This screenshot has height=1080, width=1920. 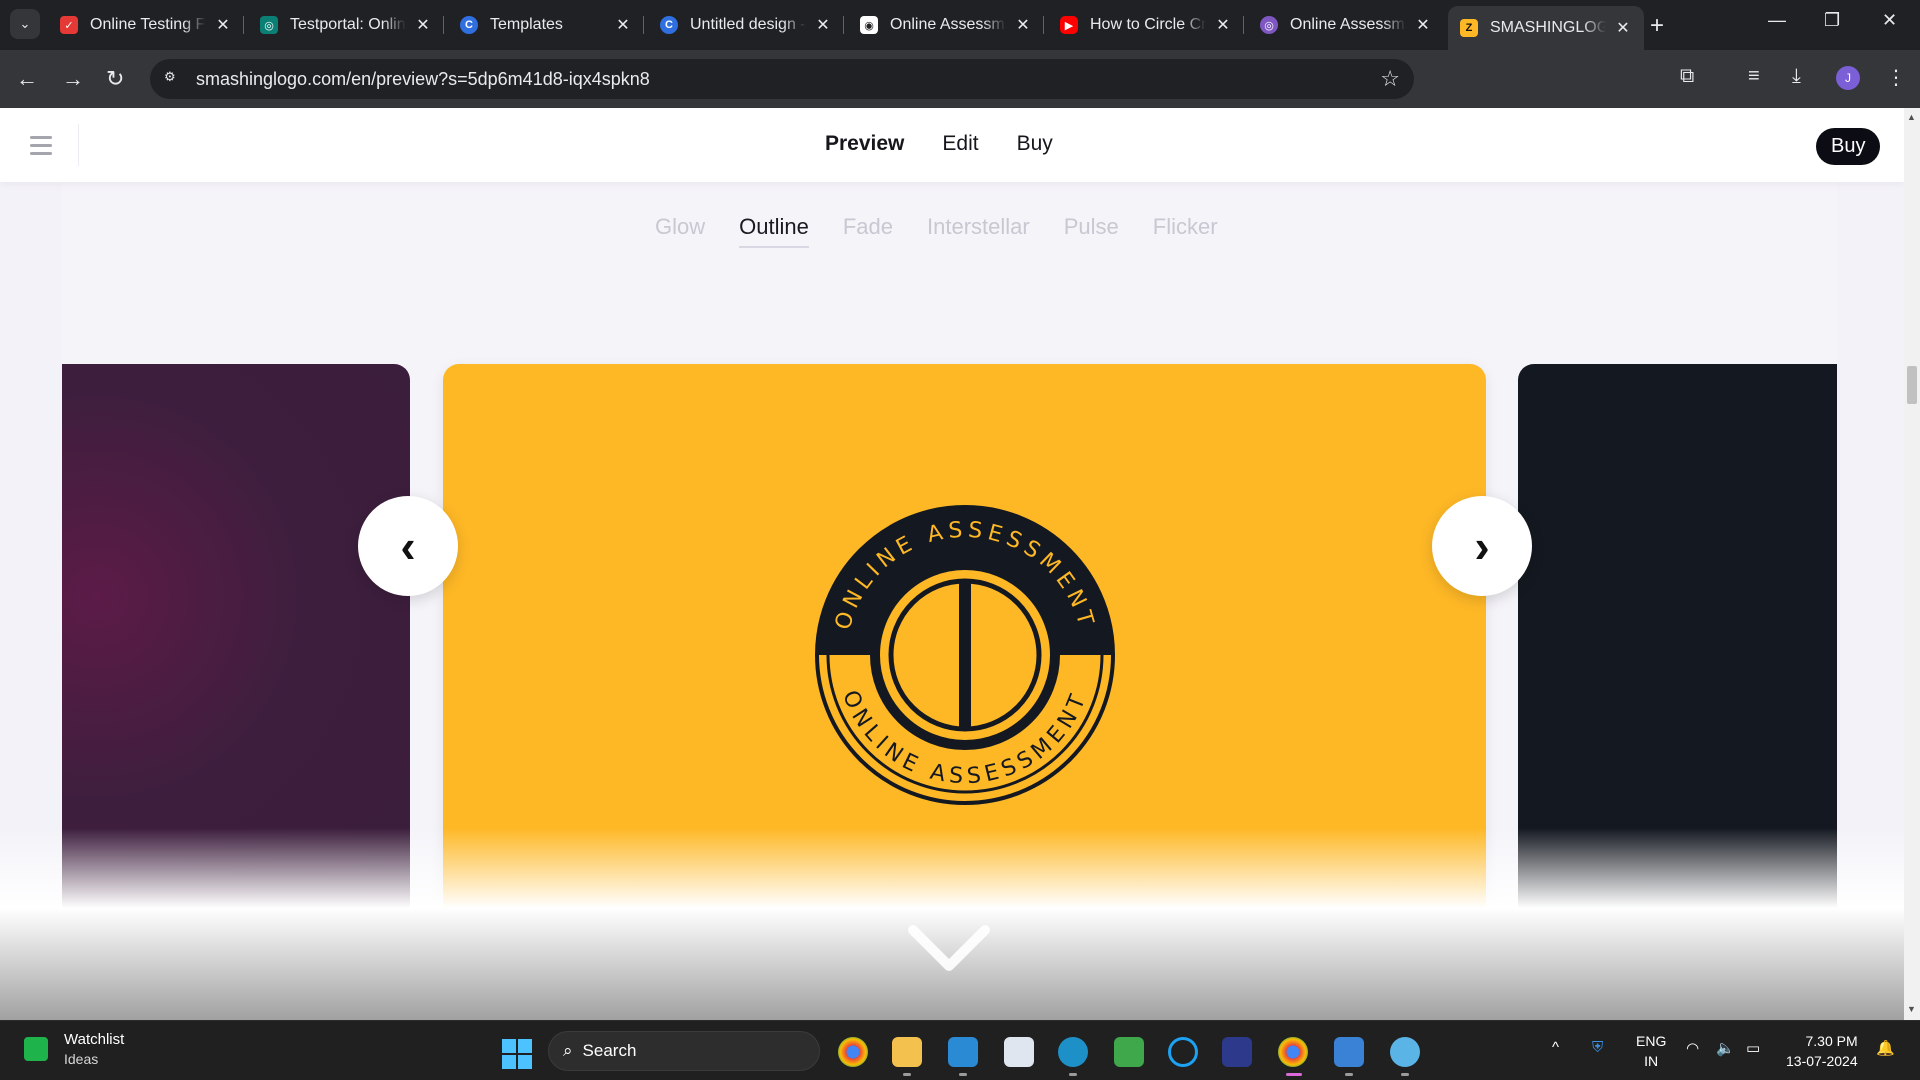 I want to click on next-arrow-button: ›, so click(x=1482, y=546).